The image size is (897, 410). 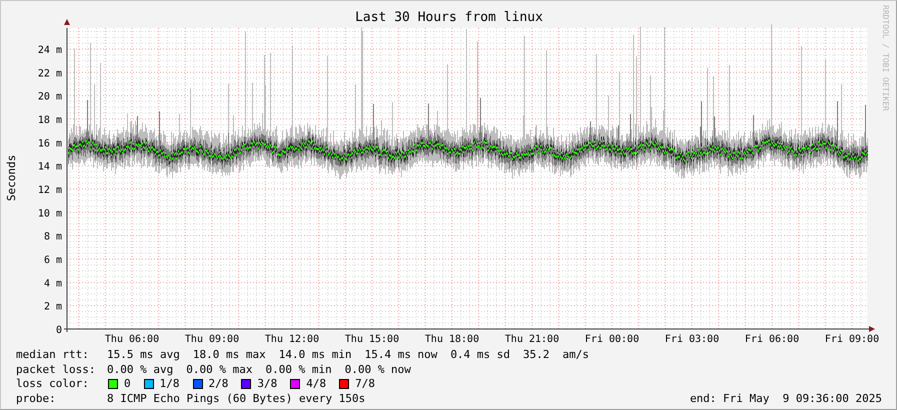 What do you see at coordinates (852, 339) in the screenshot?
I see `x-tick-label: Fri 09:00` at bounding box center [852, 339].